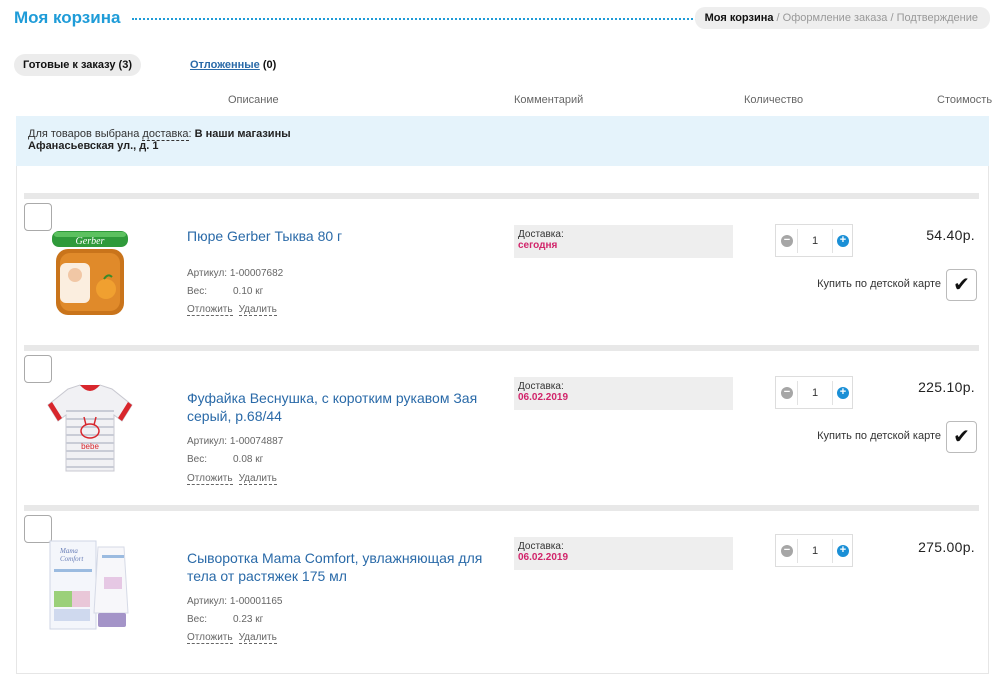  I want to click on baby-tshirt-icon: bebe, so click(90, 429).